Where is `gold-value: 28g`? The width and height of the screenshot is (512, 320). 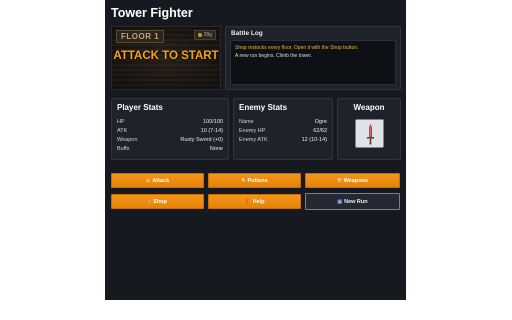 gold-value: 28g is located at coordinates (207, 35).